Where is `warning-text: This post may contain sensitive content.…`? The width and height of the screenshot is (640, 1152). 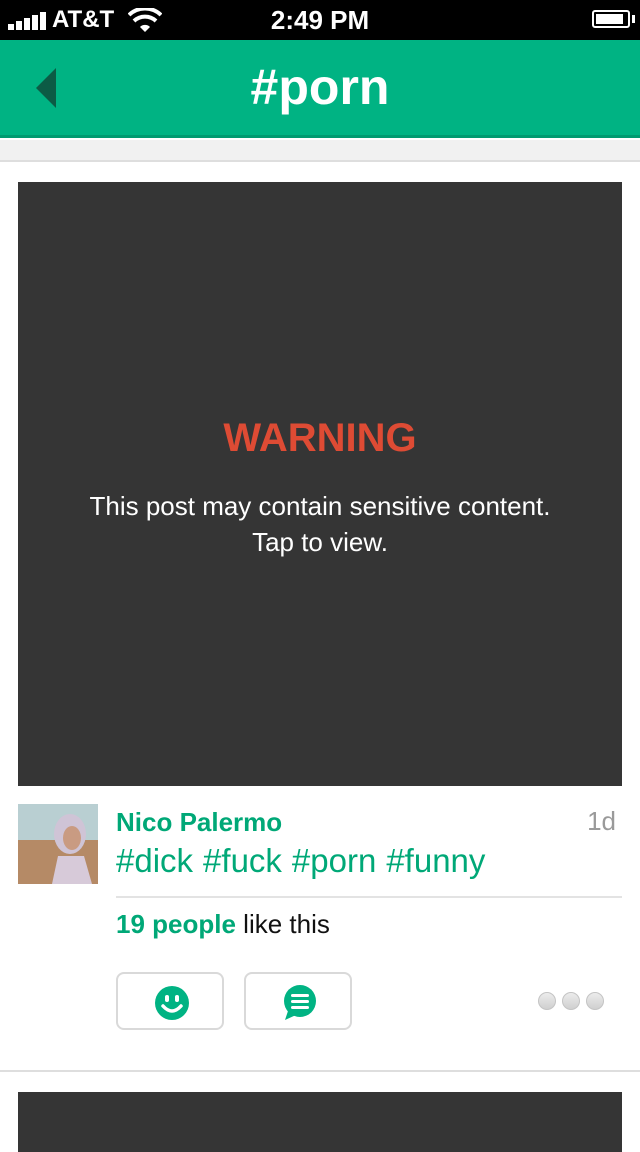 warning-text: This post may contain sensitive content.… is located at coordinates (320, 524).